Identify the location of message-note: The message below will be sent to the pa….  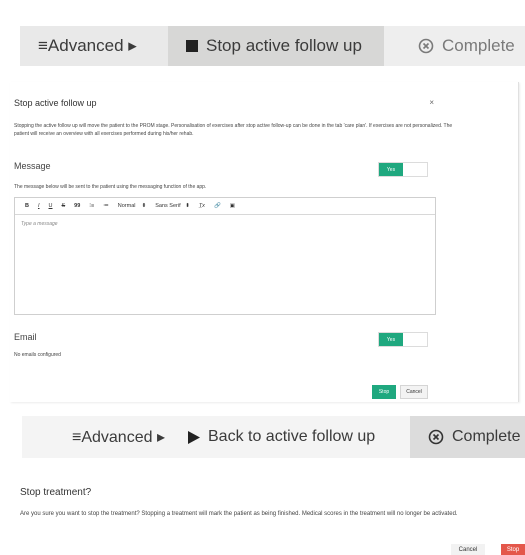
(110, 187).